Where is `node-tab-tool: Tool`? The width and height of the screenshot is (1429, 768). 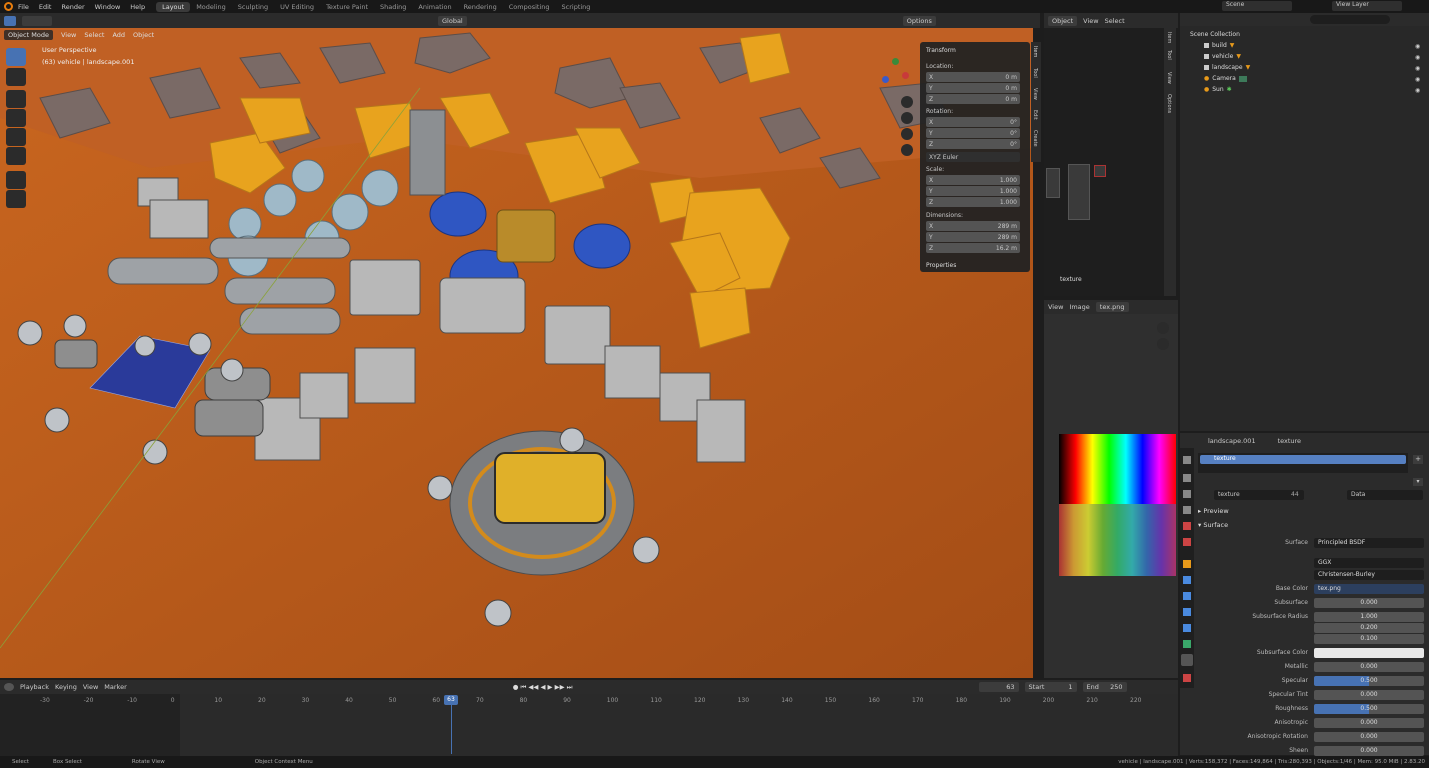
node-tab-tool: Tool is located at coordinates (1169, 55).